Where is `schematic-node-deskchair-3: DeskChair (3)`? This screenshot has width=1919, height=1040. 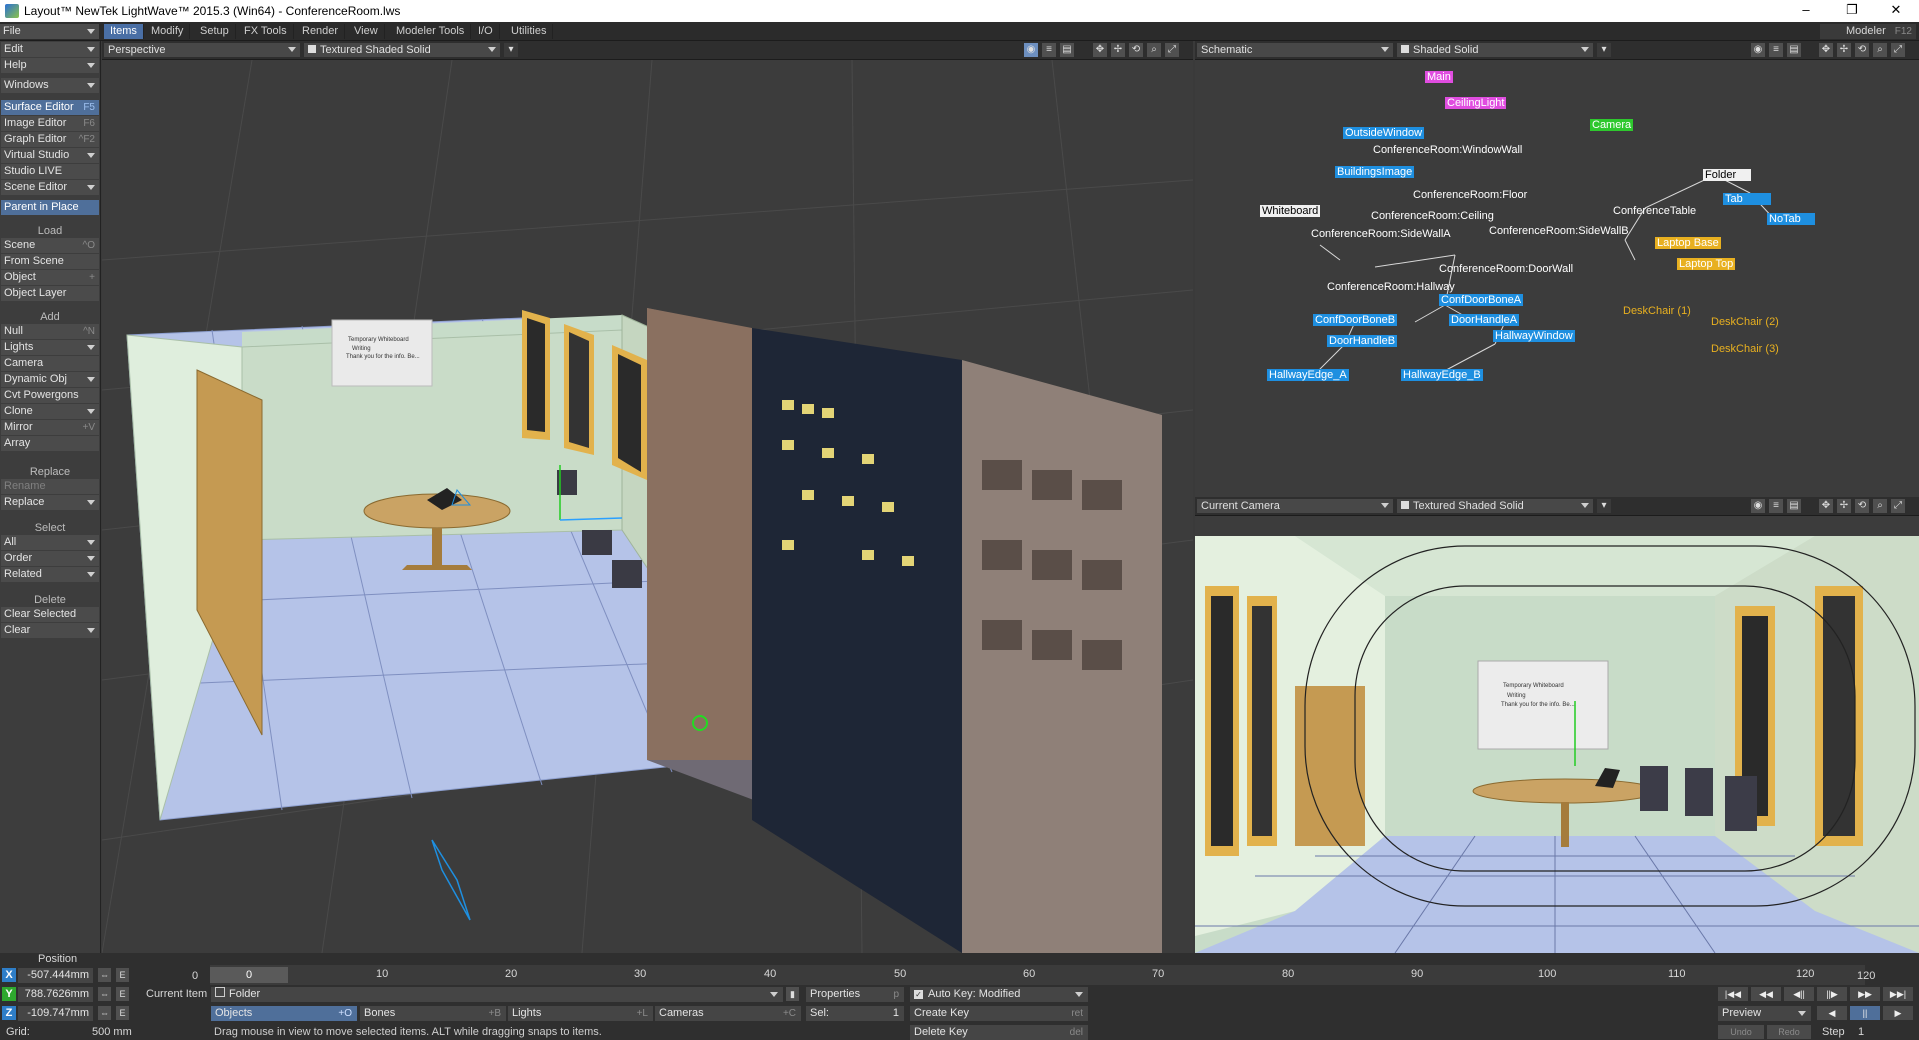 schematic-node-deskchair-3: DeskChair (3) is located at coordinates (1745, 349).